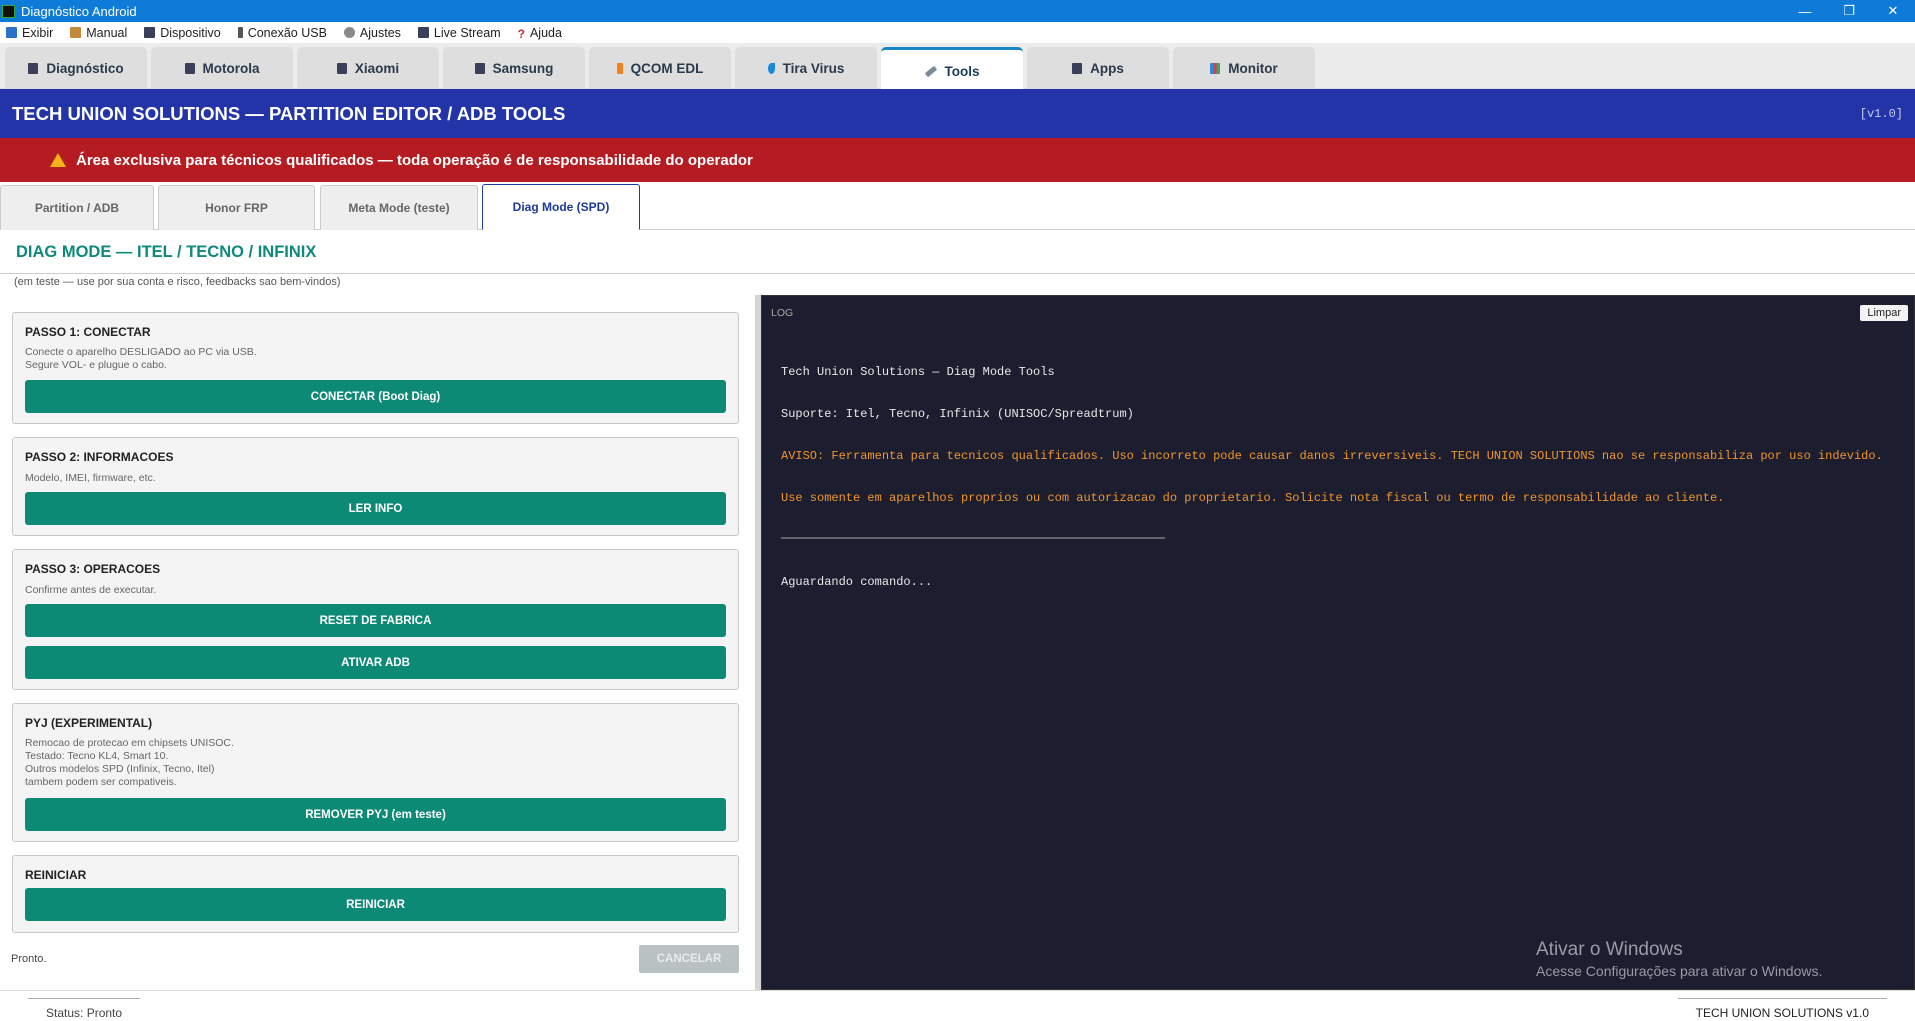 The height and width of the screenshot is (1021, 1915). What do you see at coordinates (423, 32) in the screenshot?
I see `screen-icon` at bounding box center [423, 32].